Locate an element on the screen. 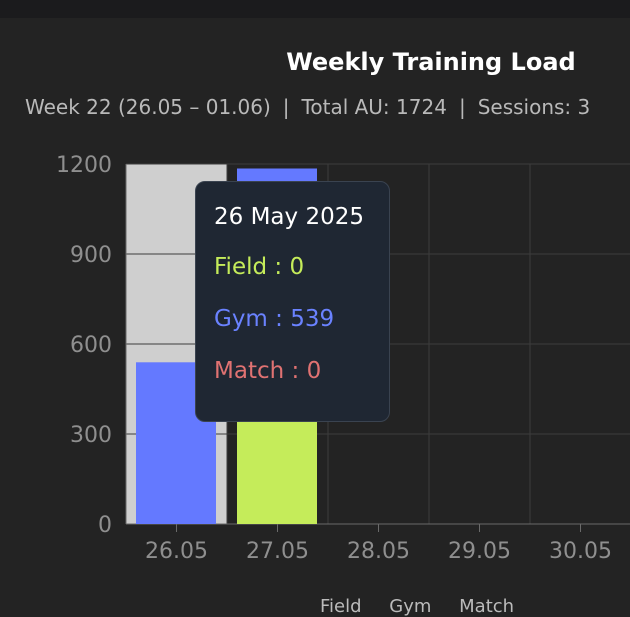  tooltip-row-match: Match : 0 is located at coordinates (268, 371).